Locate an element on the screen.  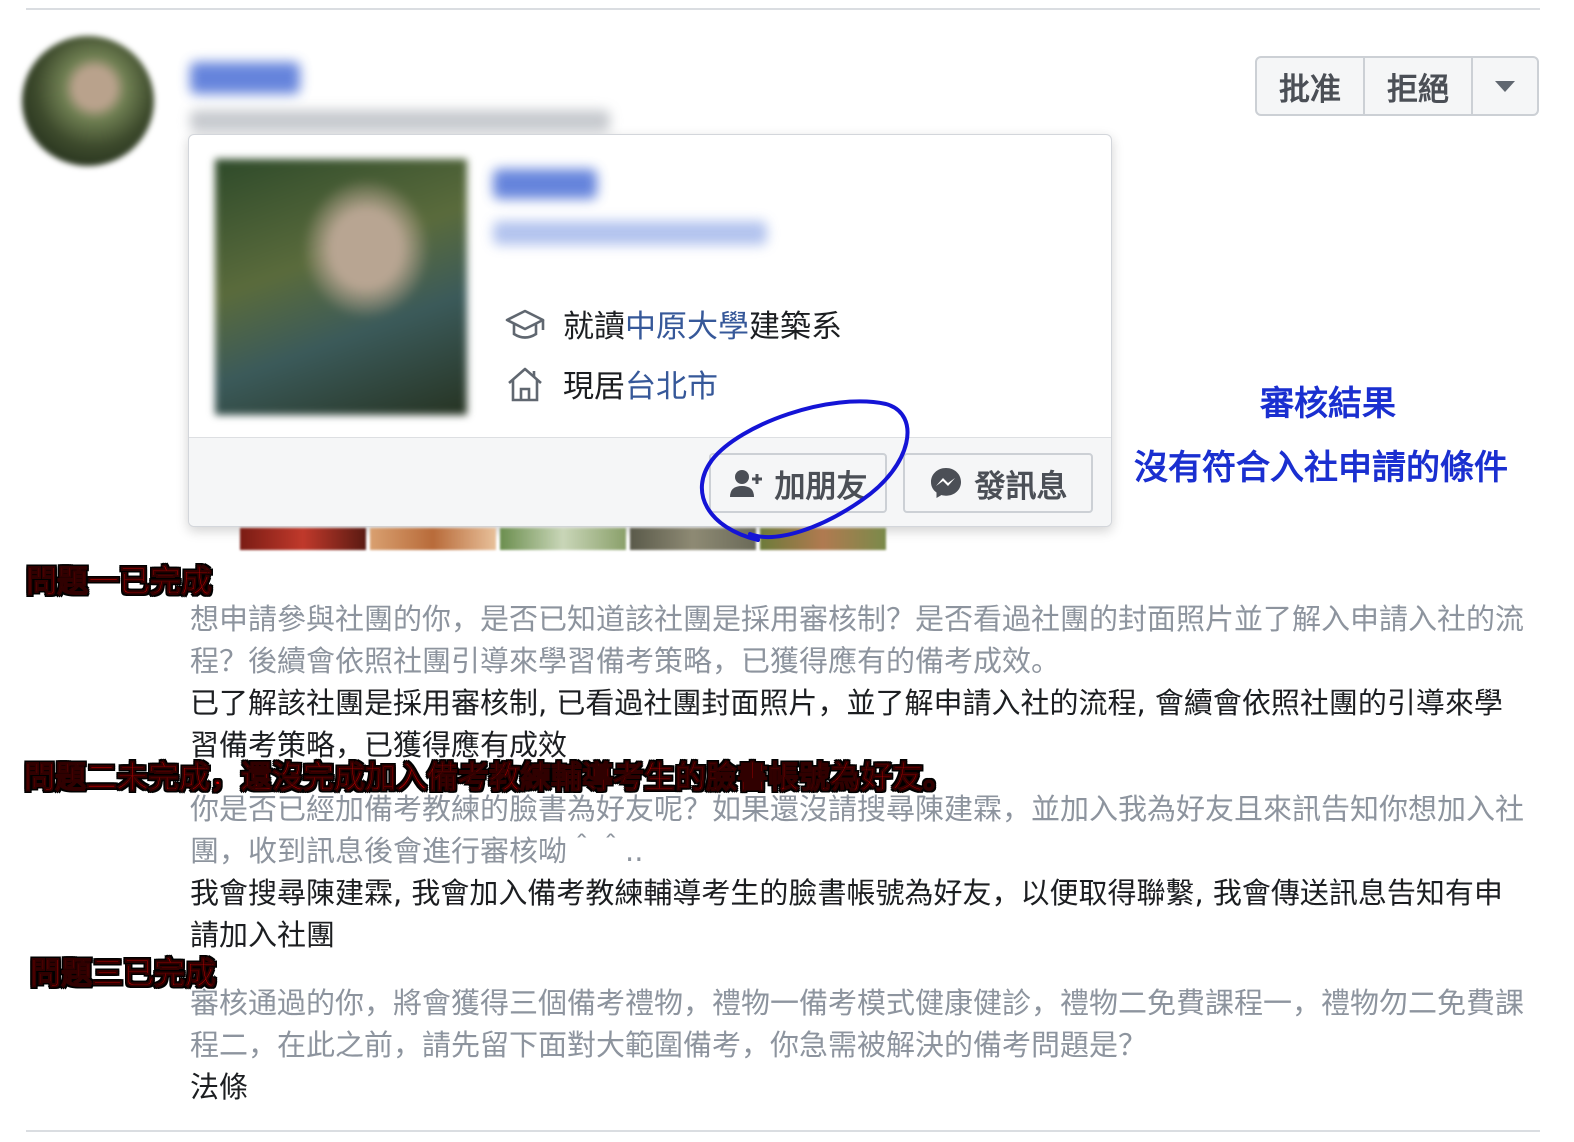
request-action-group: 批准 拒絕 is located at coordinates (1397, 86).